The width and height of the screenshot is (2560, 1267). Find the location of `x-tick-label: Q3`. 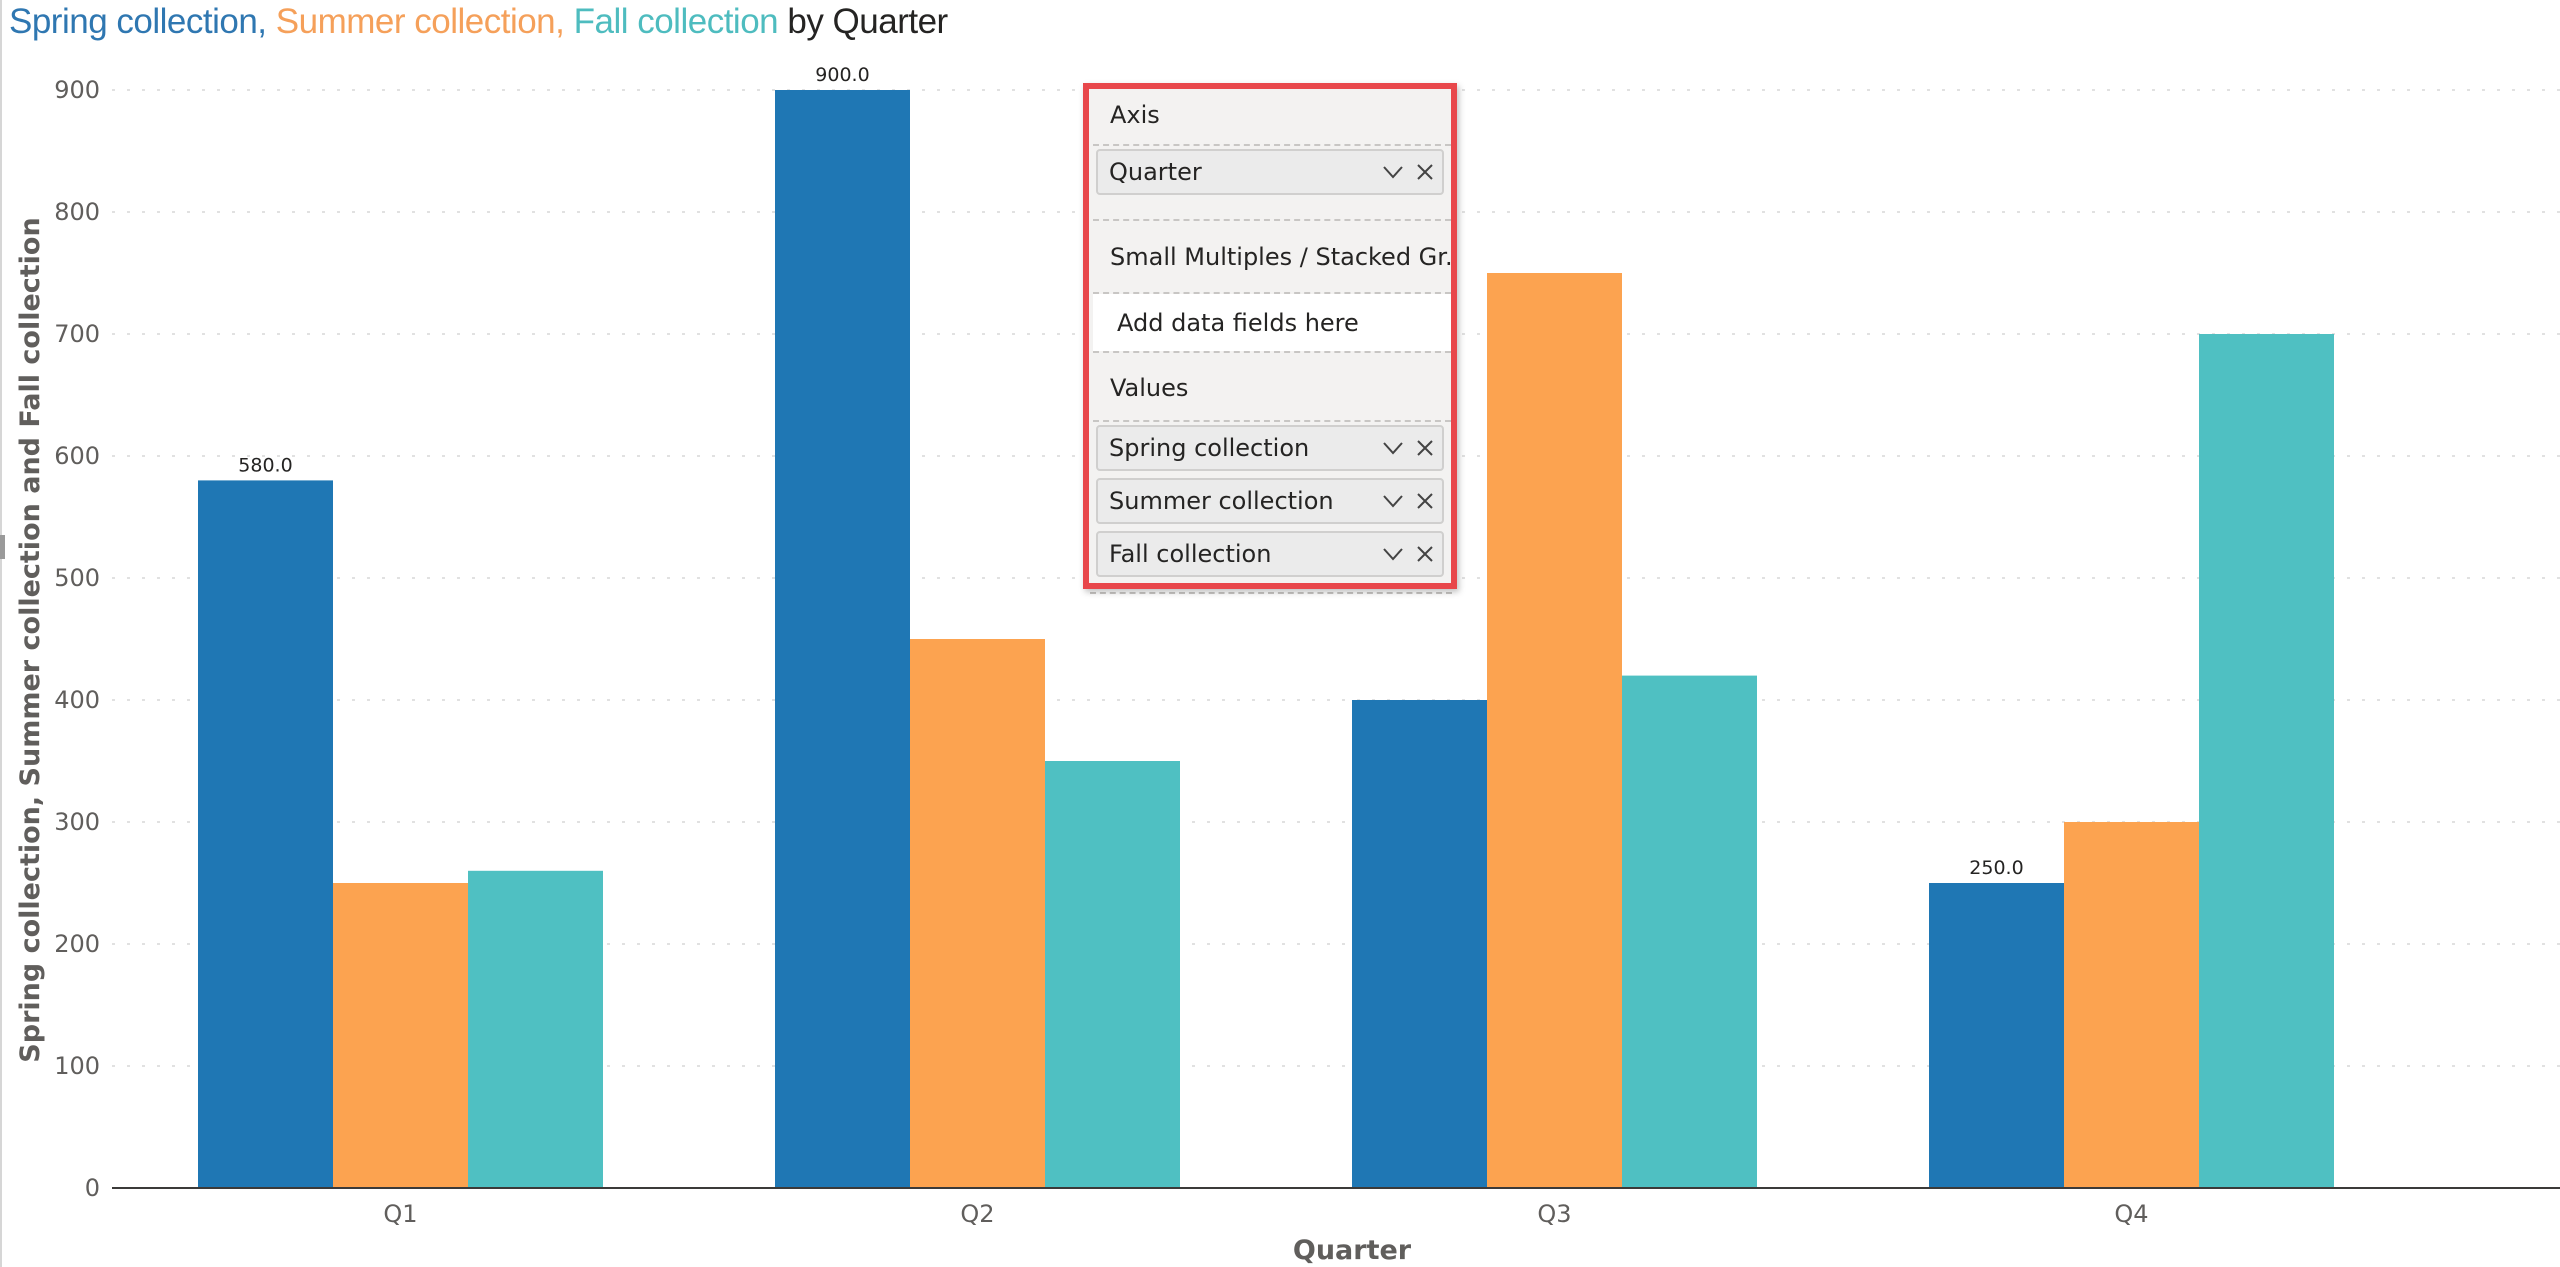

x-tick-label: Q3 is located at coordinates (1554, 1214).